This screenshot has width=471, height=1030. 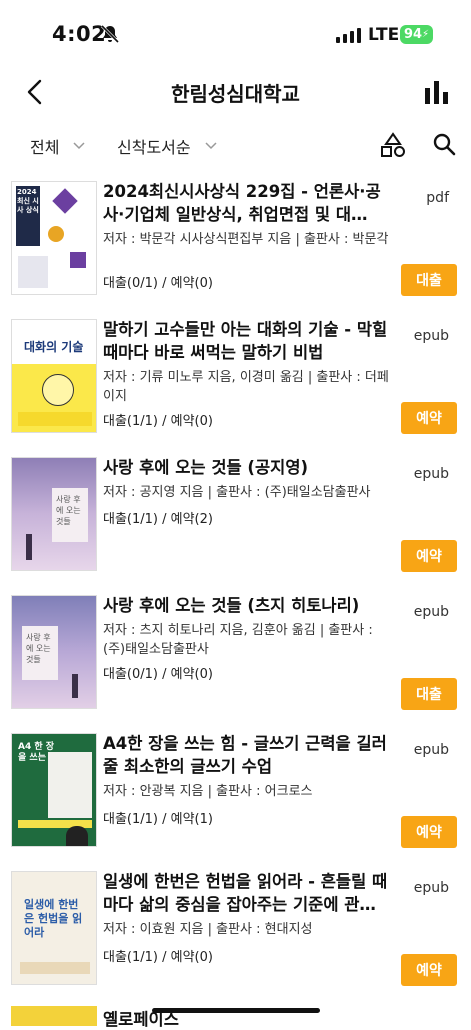 What do you see at coordinates (54, 238) in the screenshot?
I see `book-cover: 2024 최신 시사 상식` at bounding box center [54, 238].